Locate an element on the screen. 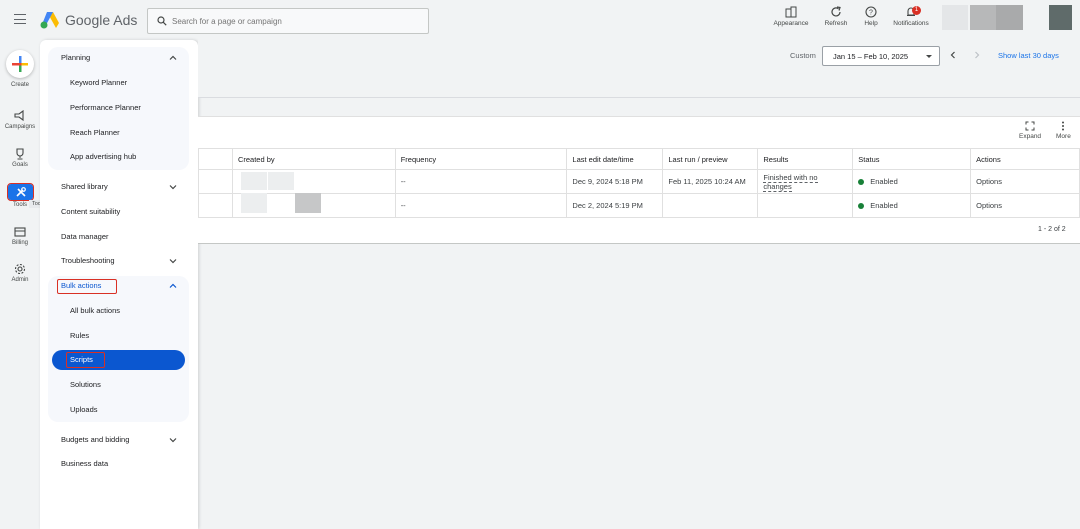 The width and height of the screenshot is (1080, 529). col-header-last-run: Last run / preview is located at coordinates (710, 159).